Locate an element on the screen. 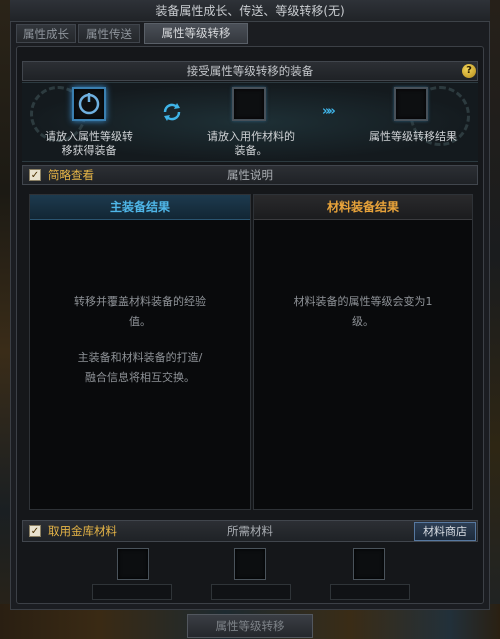  result-equipment-slot is located at coordinates (411, 104).